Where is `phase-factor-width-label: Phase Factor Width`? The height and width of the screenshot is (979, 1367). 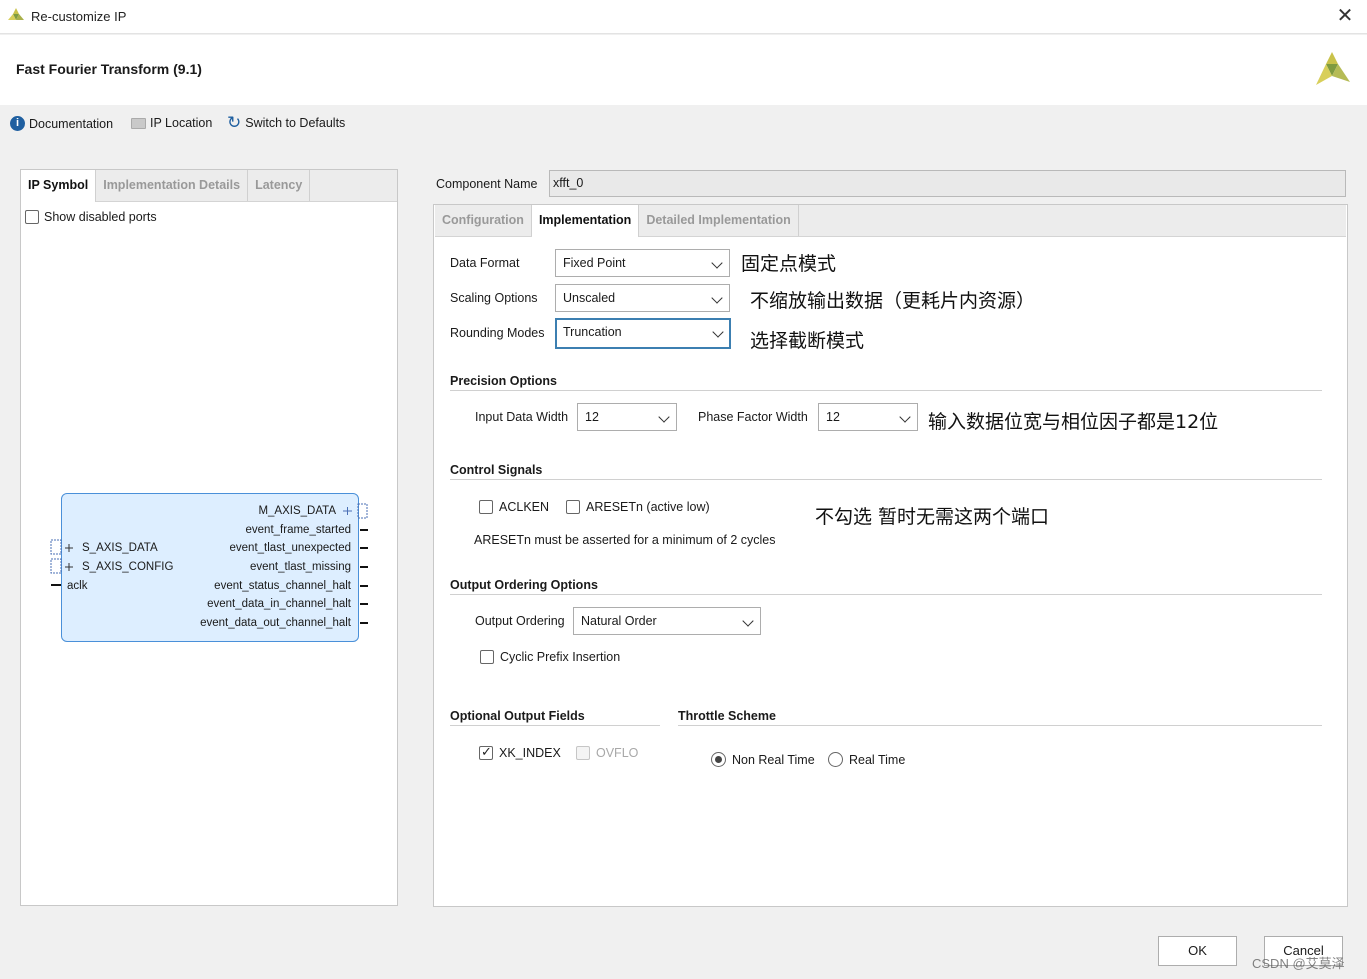
phase-factor-width-label: Phase Factor Width is located at coordinates (753, 417).